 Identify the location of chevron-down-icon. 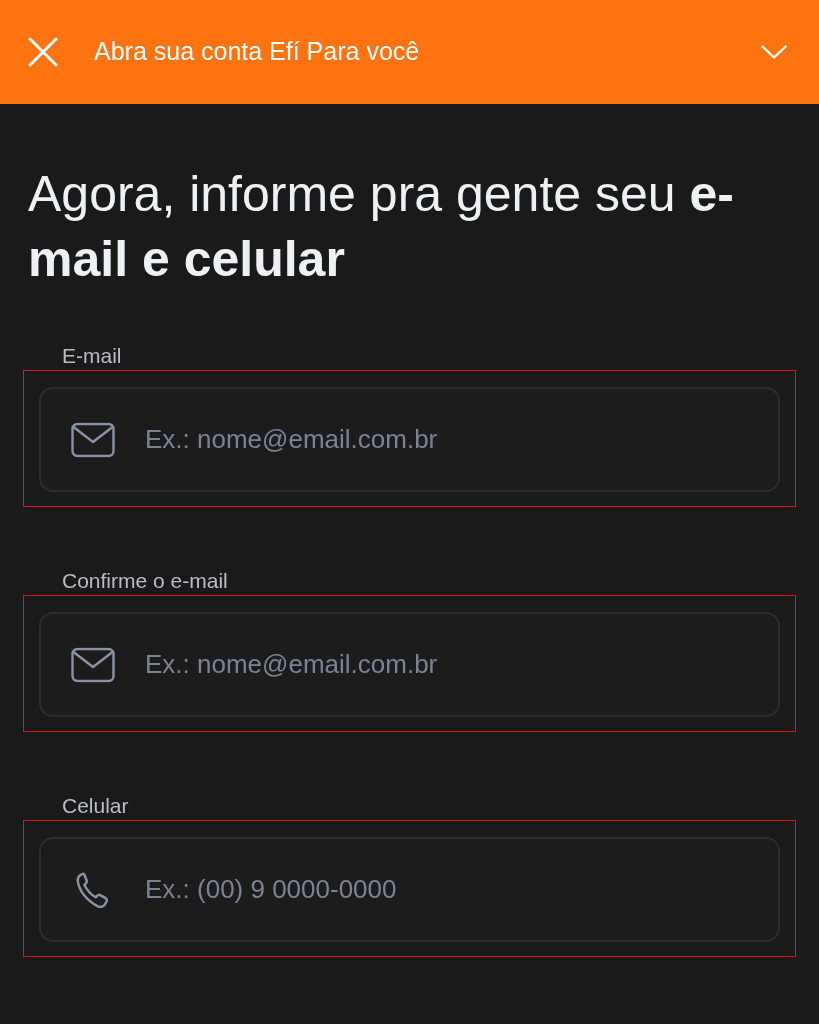
(774, 52).